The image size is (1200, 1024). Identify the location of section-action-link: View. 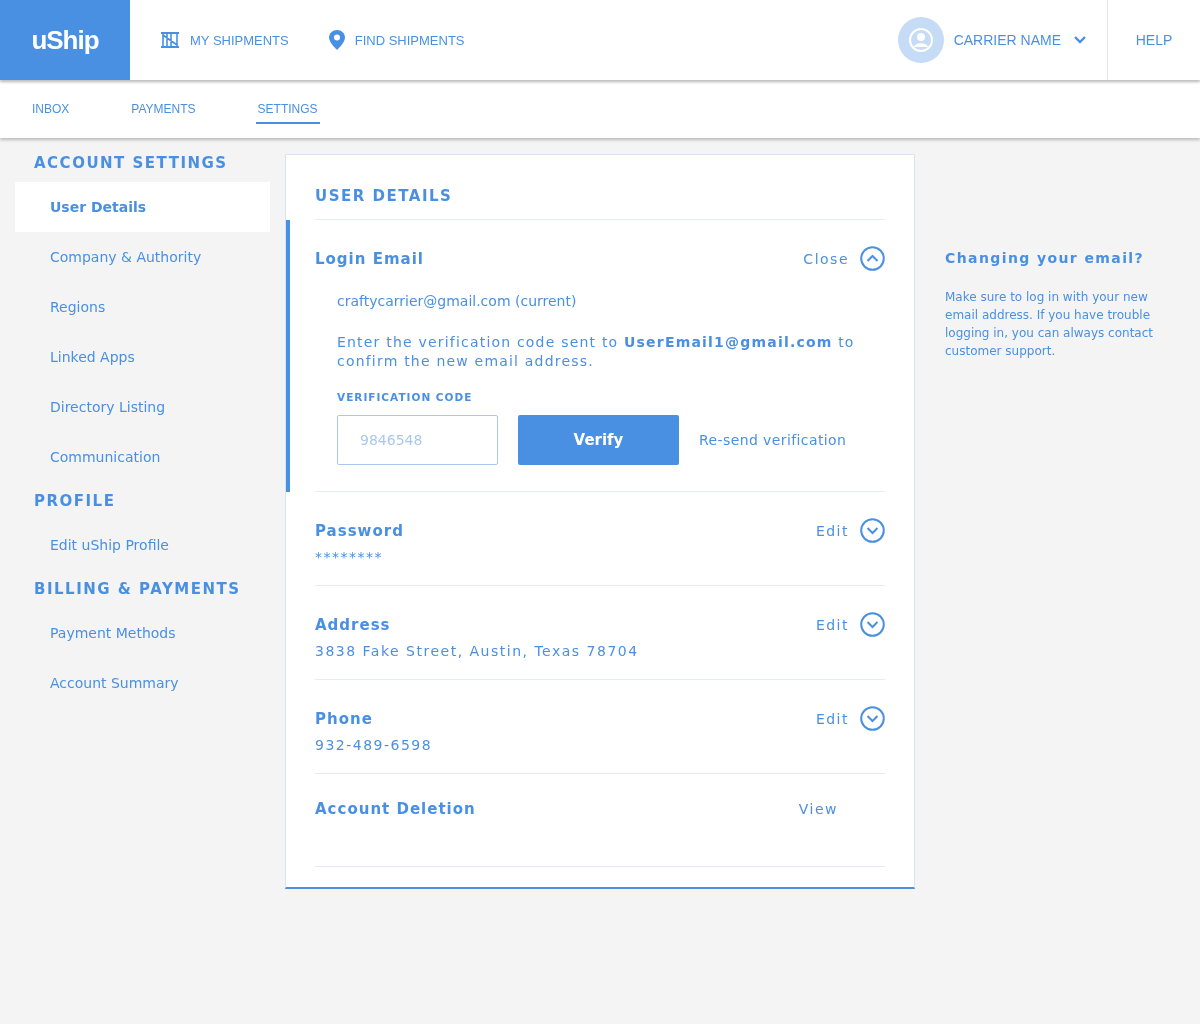
(818, 809).